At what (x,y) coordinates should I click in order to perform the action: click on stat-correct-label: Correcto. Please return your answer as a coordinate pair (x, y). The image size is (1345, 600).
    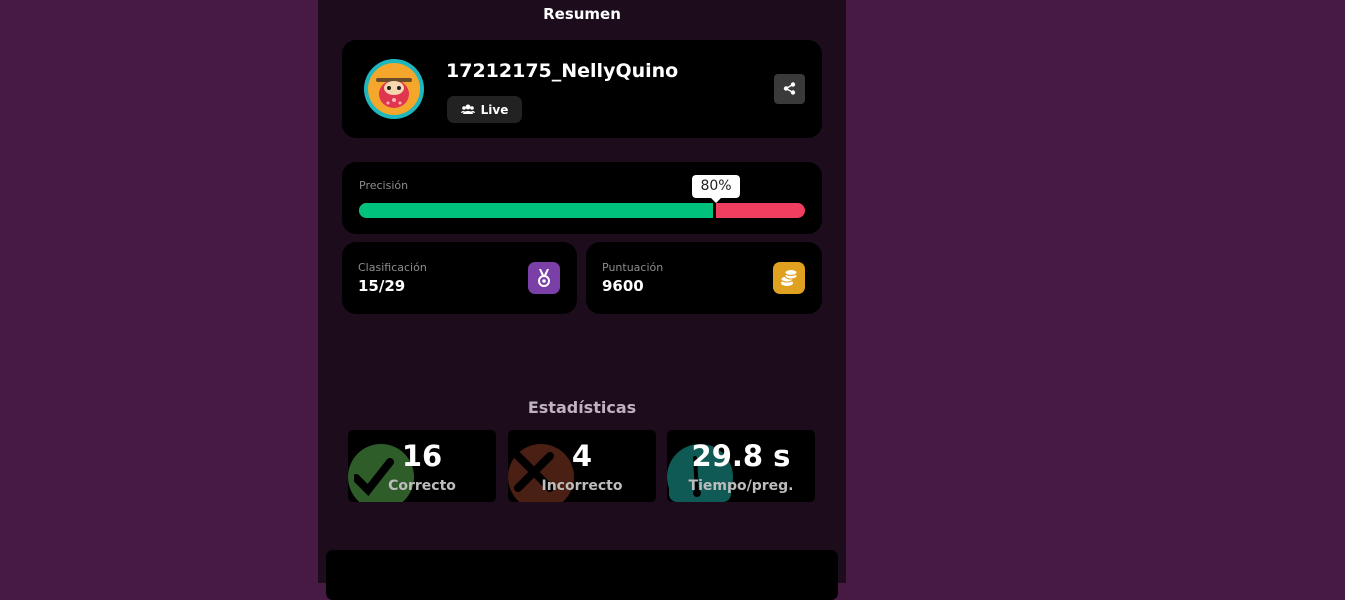
    Looking at the image, I should click on (422, 486).